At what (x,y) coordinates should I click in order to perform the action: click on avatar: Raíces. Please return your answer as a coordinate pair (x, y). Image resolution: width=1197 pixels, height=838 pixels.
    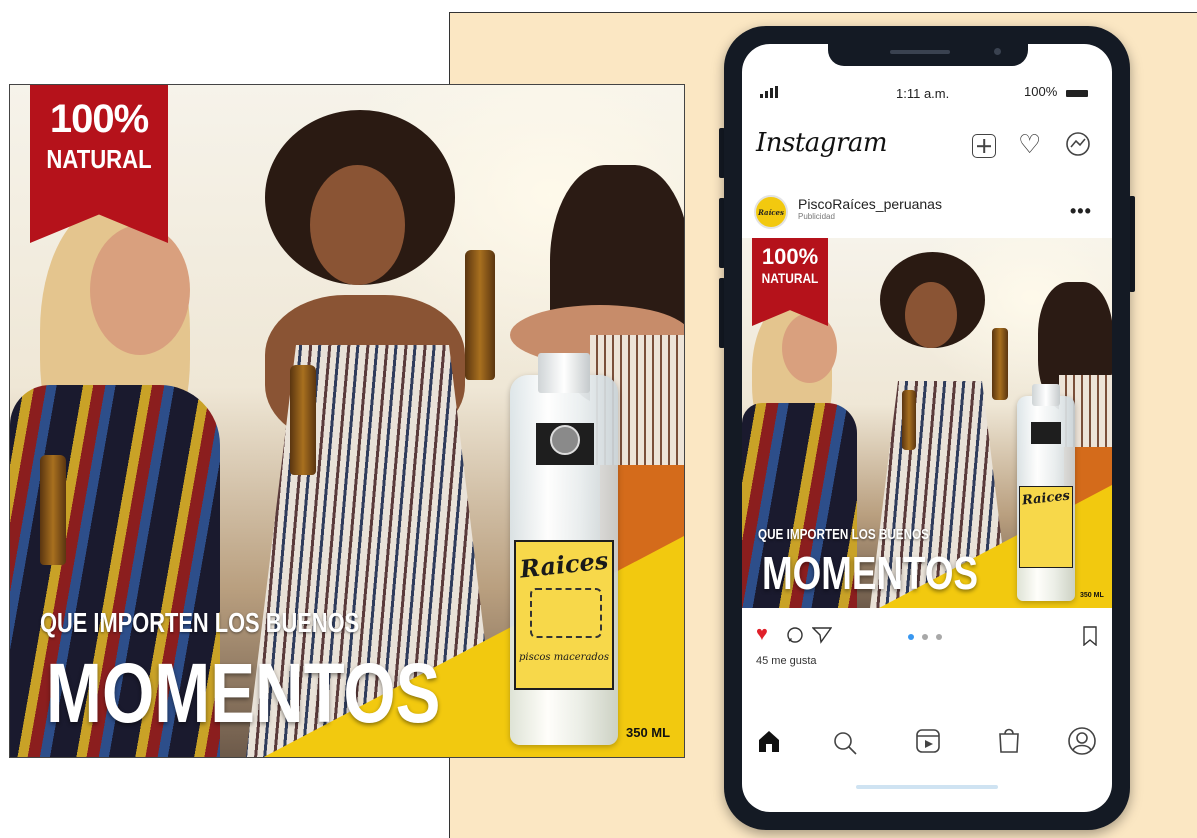
    Looking at the image, I should click on (771, 212).